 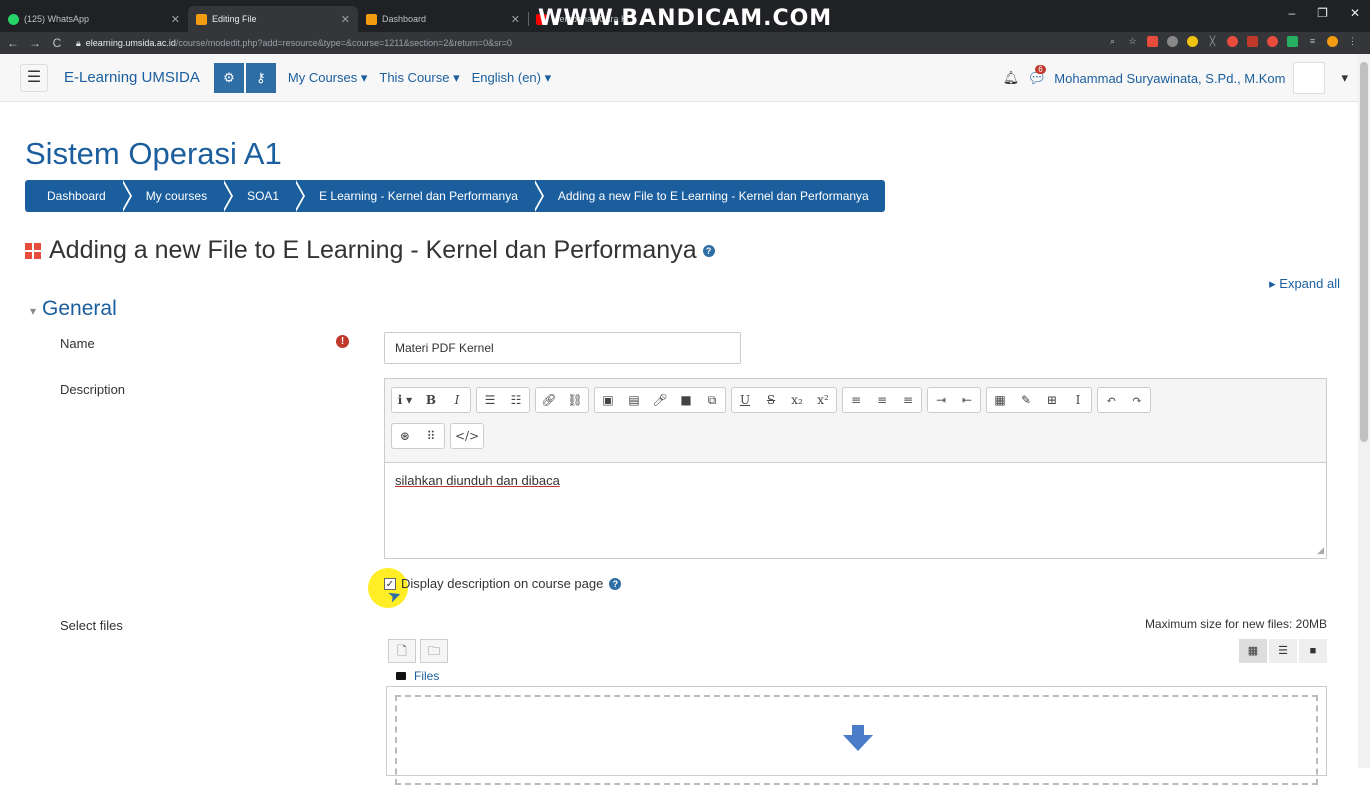 I want to click on hamburger-menu-icon: ☰, so click(x=34, y=77).